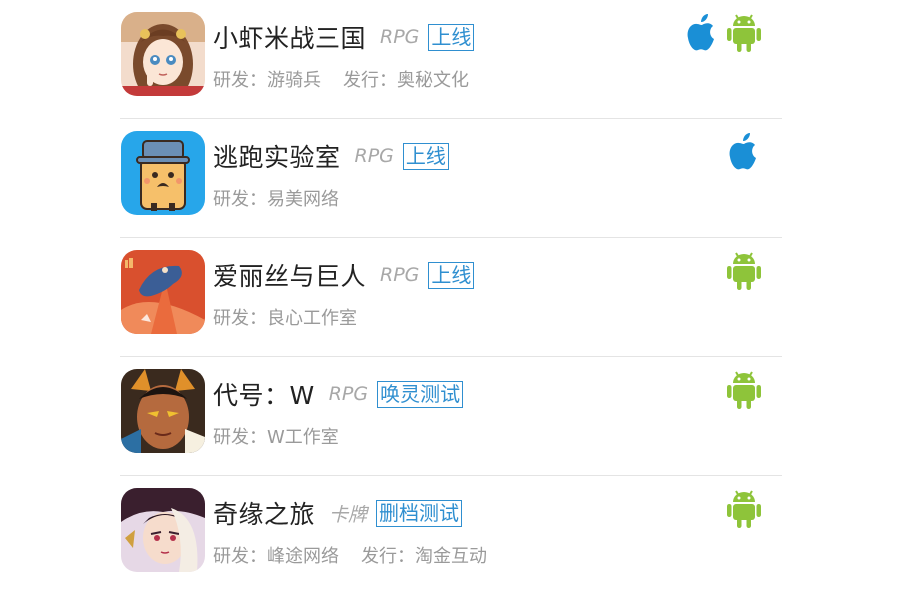 Image resolution: width=900 pixels, height=595 pixels. Describe the element at coordinates (420, 394) in the screenshot. I see `status-badge: 唤灵测试` at that location.